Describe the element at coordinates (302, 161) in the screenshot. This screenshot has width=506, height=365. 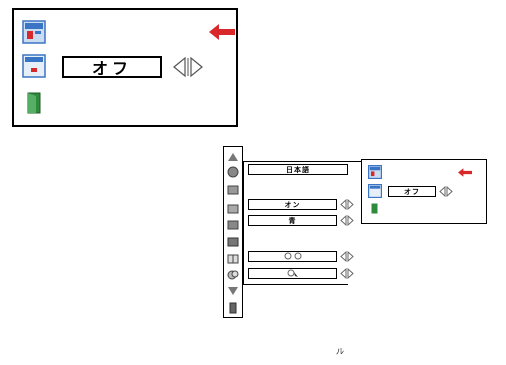
I see `menu-row-connector` at that location.